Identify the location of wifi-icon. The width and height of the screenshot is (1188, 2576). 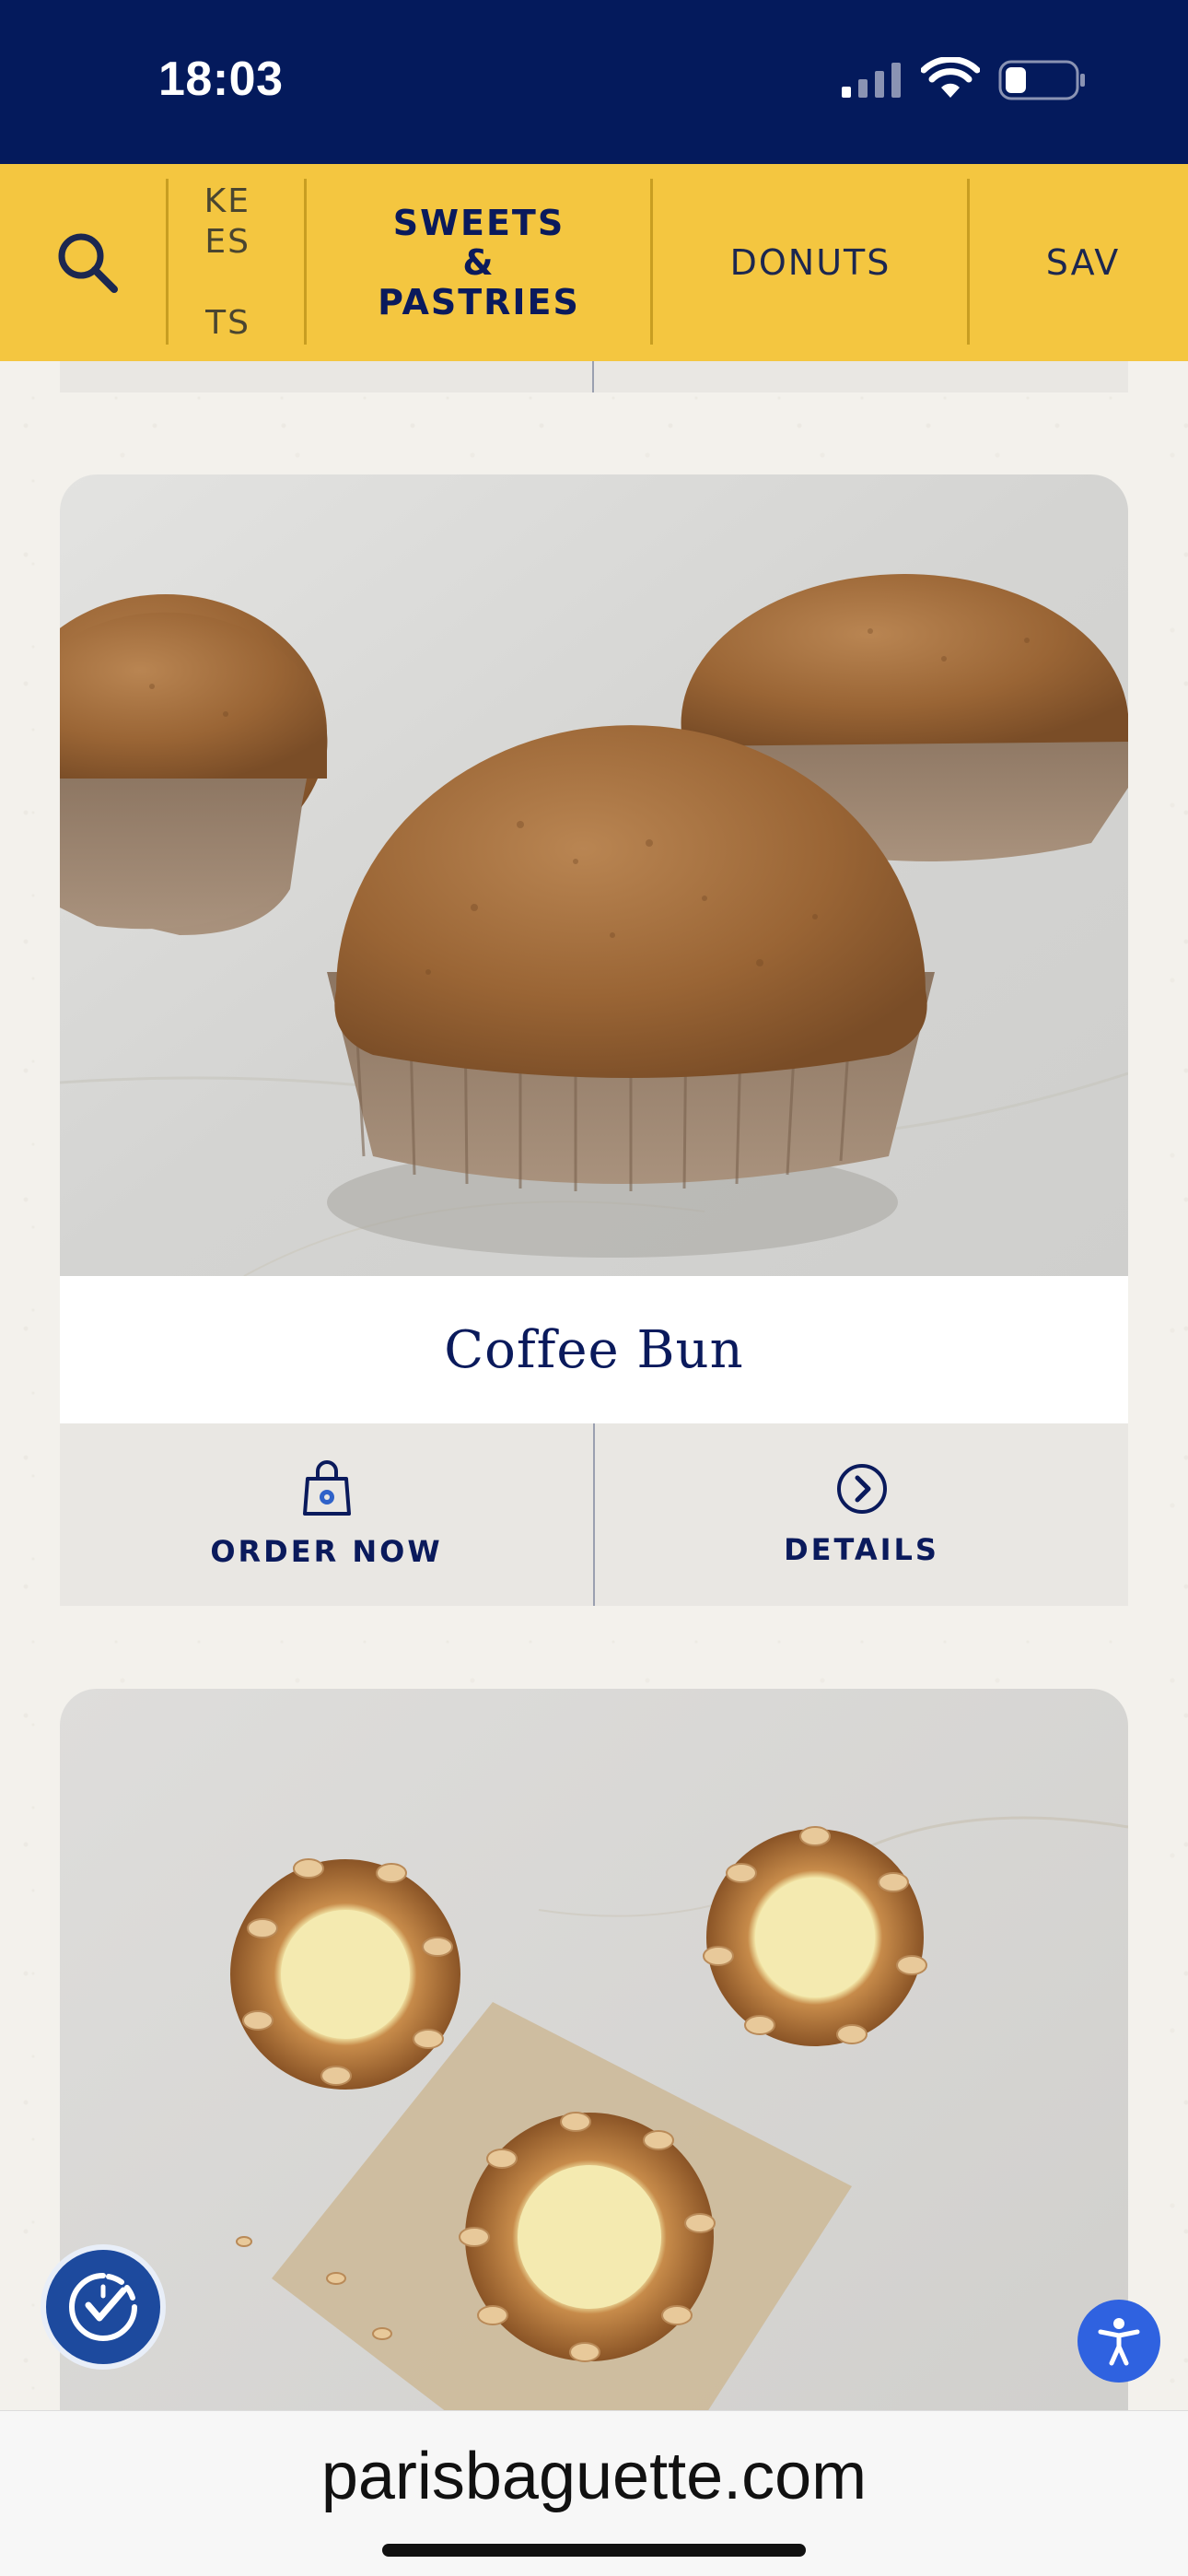
(951, 77).